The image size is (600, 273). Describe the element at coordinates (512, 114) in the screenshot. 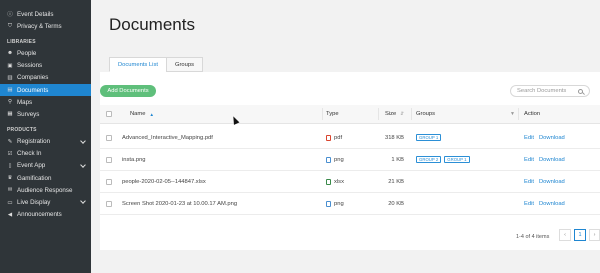

I see `filter-icon: ▼` at that location.